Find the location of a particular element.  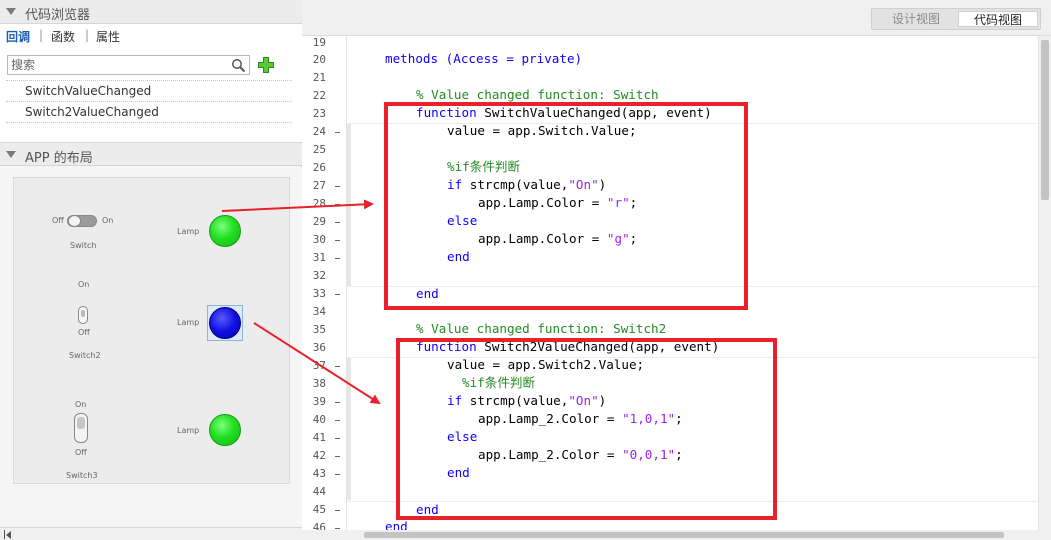

lamp3-label: Lamp is located at coordinates (188, 430).